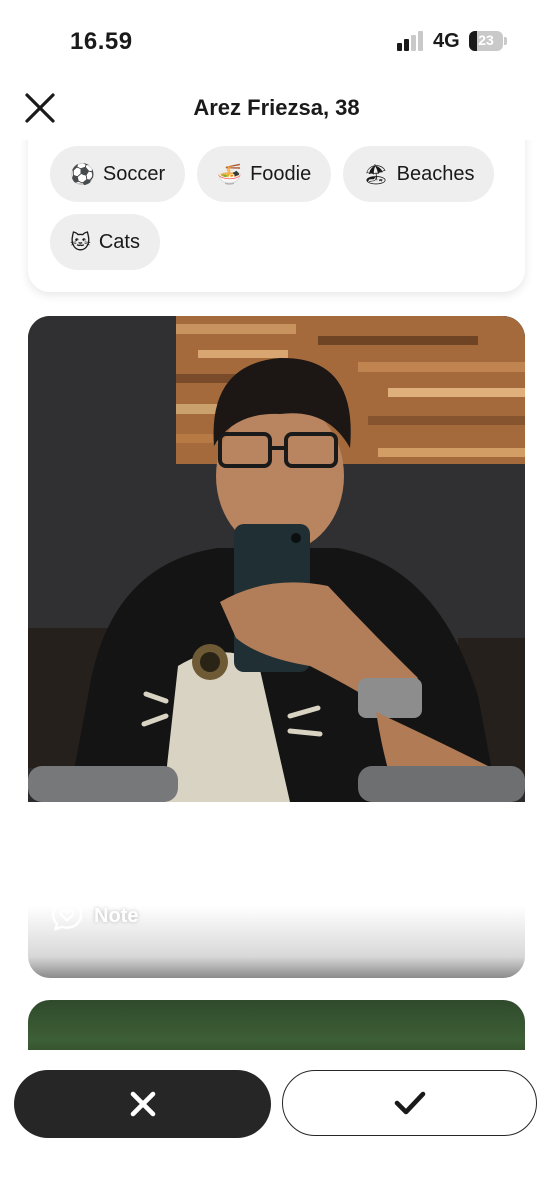 This screenshot has height=1200, width=553. I want to click on interests-card: ⚽ Soccer 🍜 Foodie 🏖 Beaches 🐱 Cats, so click(276, 216).